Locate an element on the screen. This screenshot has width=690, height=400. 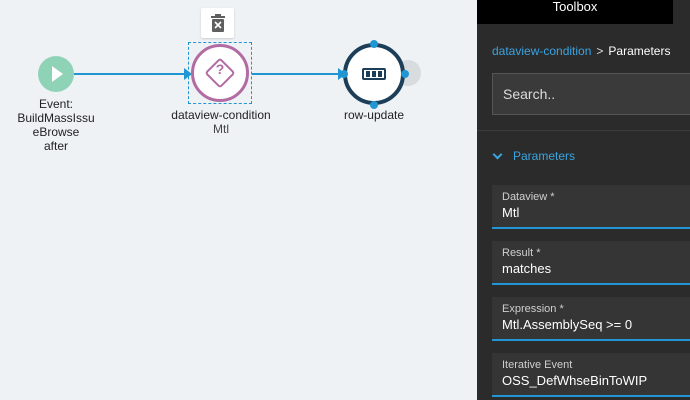
dataview-field: Dataview * Mtl is located at coordinates (591, 207).